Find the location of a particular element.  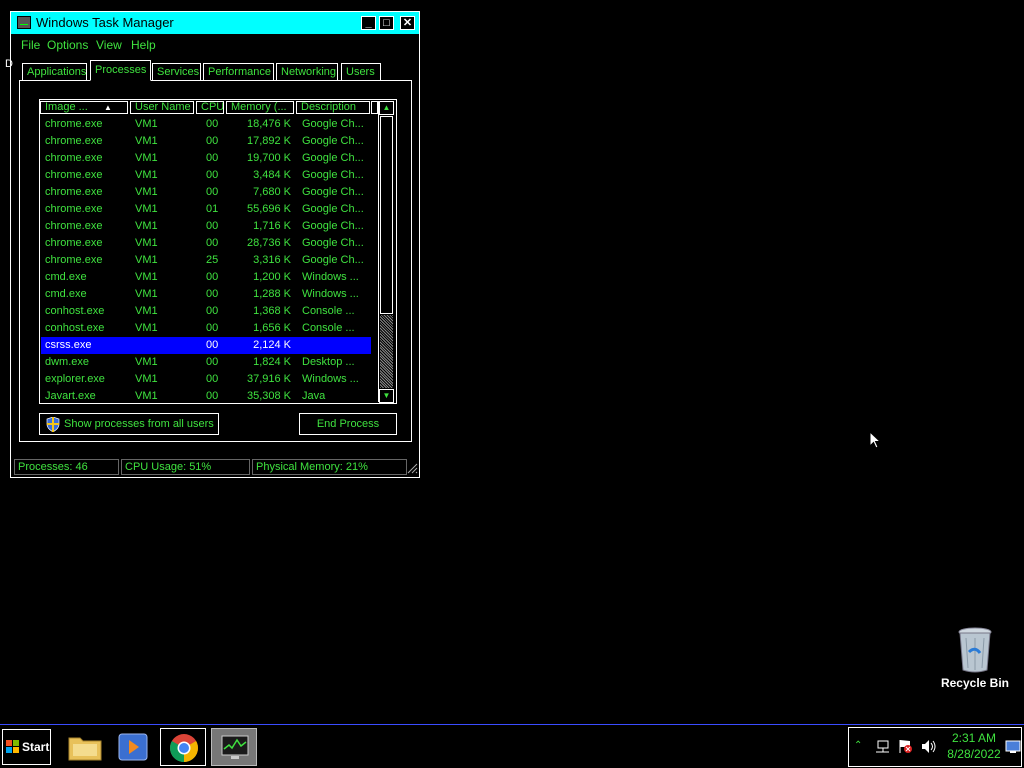

title-bar: Windows Task Manager _ □ ✕ is located at coordinates (215, 23).